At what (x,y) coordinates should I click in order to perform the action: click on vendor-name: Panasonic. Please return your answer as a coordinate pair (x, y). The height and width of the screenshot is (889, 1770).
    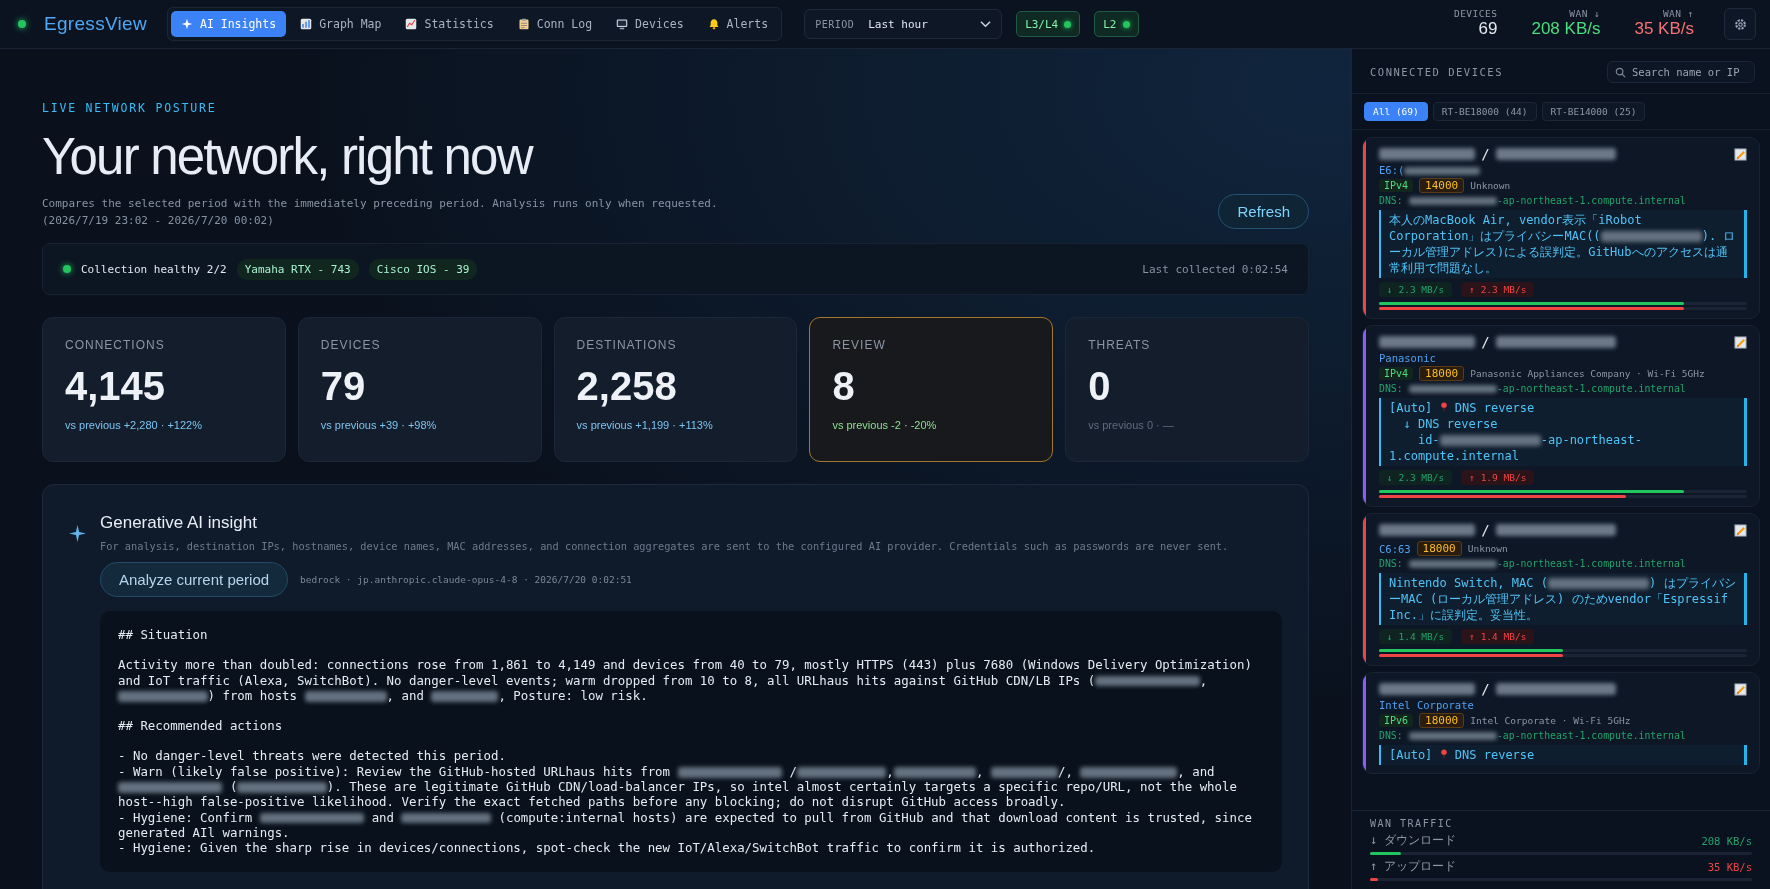
    Looking at the image, I should click on (1408, 358).